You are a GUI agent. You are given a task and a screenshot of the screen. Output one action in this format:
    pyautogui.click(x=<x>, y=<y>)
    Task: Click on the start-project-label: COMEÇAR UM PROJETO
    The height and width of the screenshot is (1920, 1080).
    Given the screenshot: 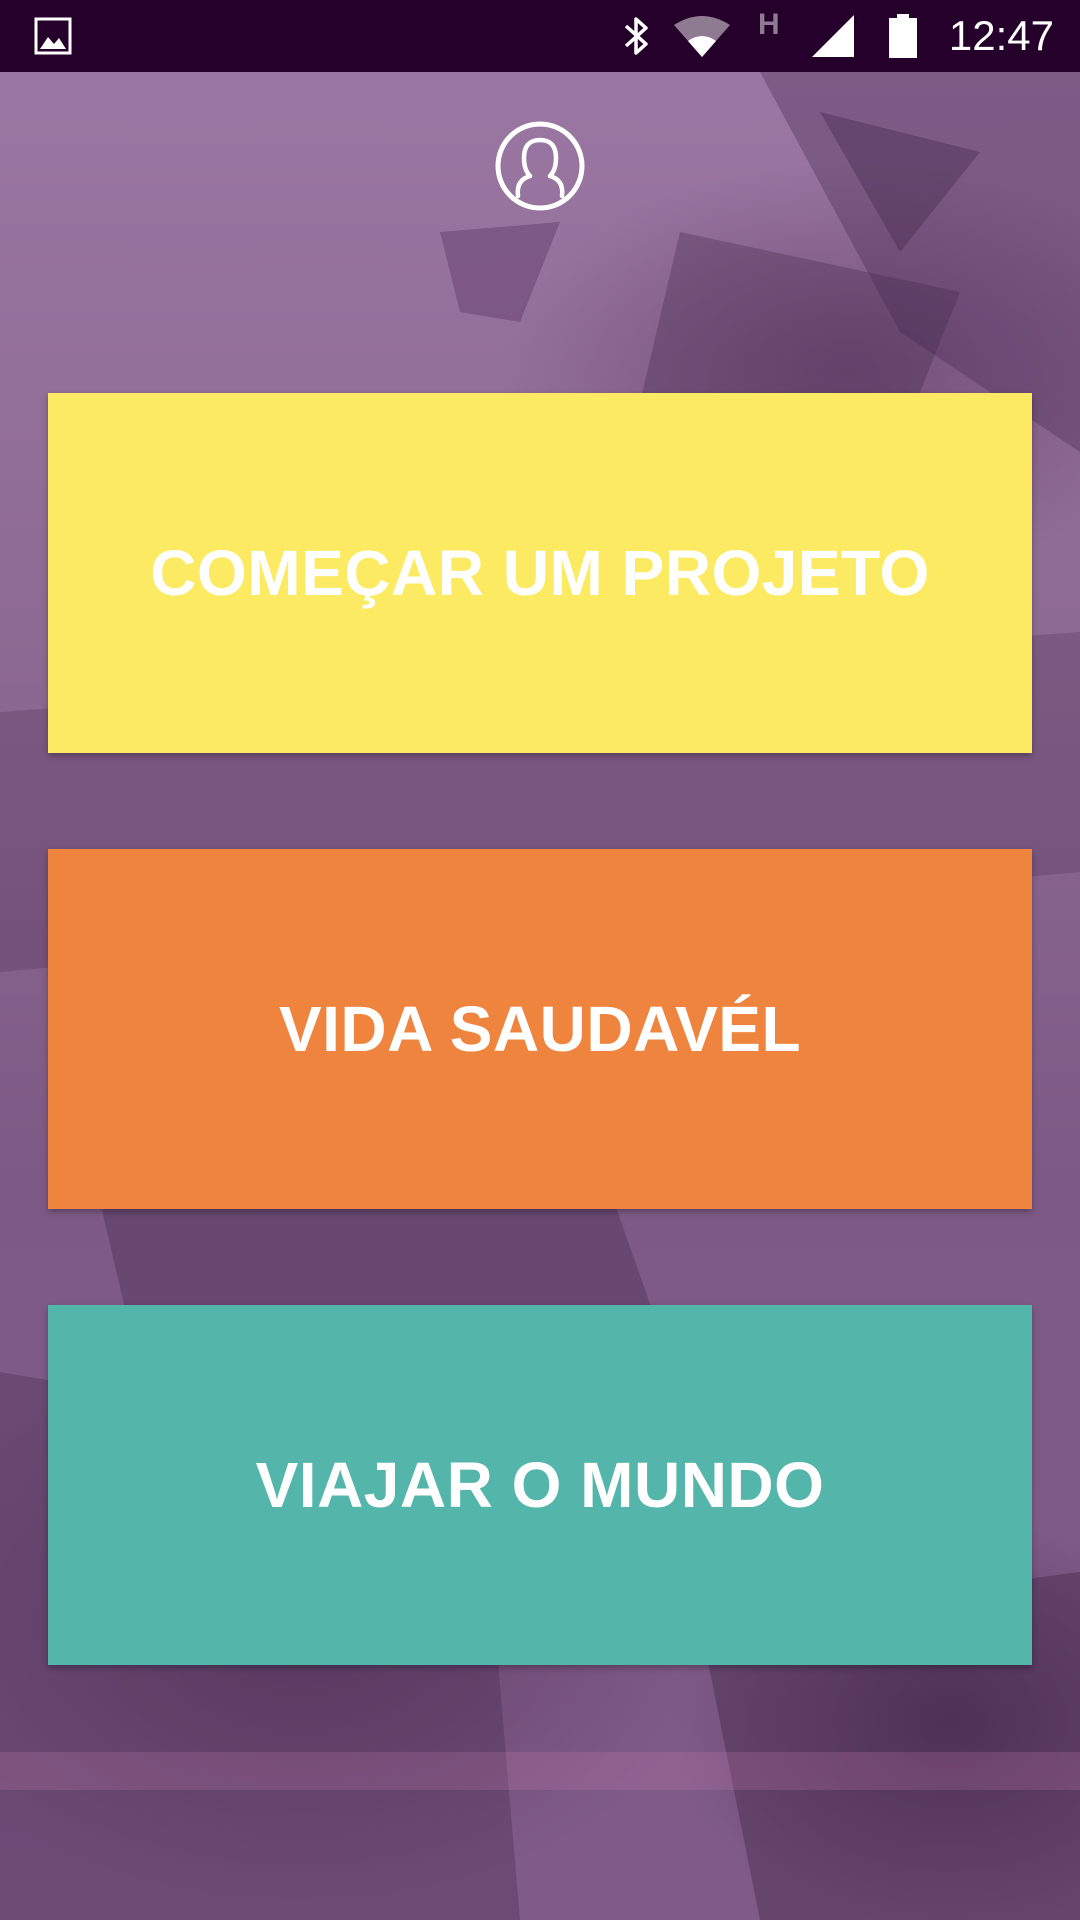 What is the action you would take?
    pyautogui.click(x=540, y=573)
    